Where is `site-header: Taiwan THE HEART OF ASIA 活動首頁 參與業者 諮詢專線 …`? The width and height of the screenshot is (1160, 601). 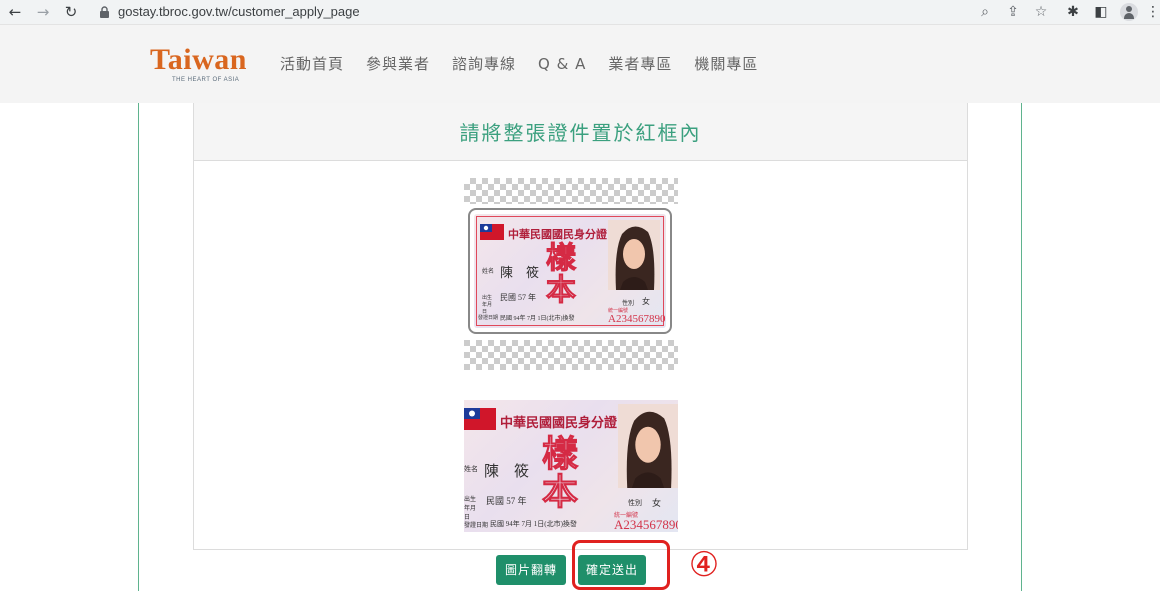
site-header: Taiwan THE HEART OF ASIA 活動首頁 參與業者 諮詢專線 … is located at coordinates (580, 64).